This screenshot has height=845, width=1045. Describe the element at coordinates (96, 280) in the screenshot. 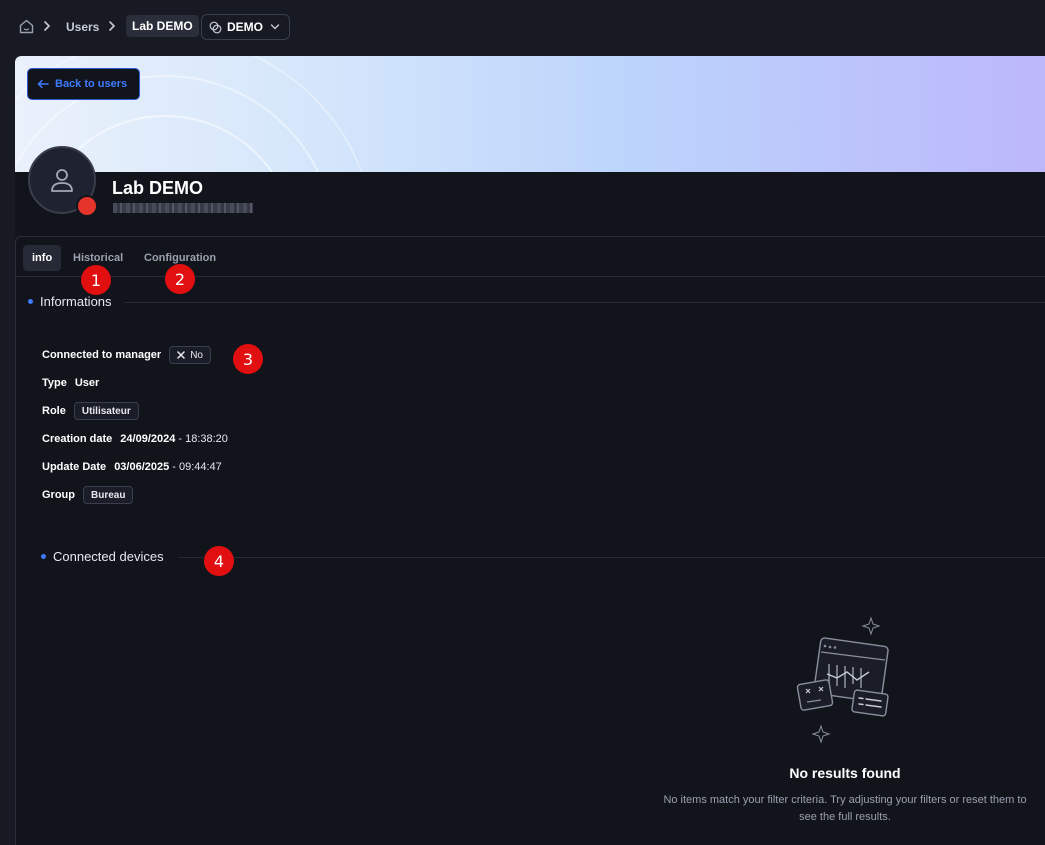

I see `annotation-marker-1: 1` at that location.